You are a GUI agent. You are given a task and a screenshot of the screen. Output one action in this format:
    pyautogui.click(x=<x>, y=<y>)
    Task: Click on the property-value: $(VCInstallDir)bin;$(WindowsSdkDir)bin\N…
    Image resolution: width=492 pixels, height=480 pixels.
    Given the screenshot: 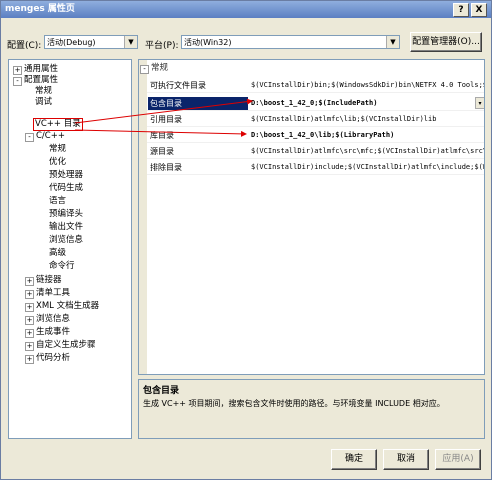 What is the action you would take?
    pyautogui.click(x=367, y=85)
    